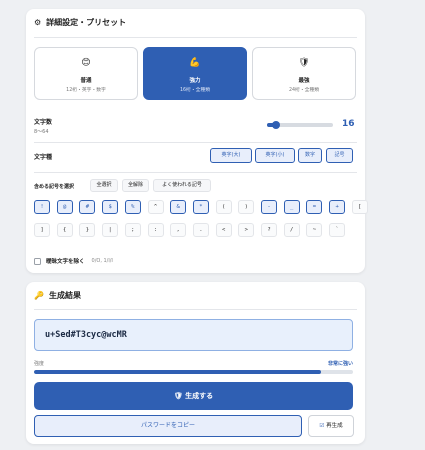 This screenshot has height=450, width=425. Describe the element at coordinates (340, 364) in the screenshot. I see `strength-value: 非常に強い` at that location.